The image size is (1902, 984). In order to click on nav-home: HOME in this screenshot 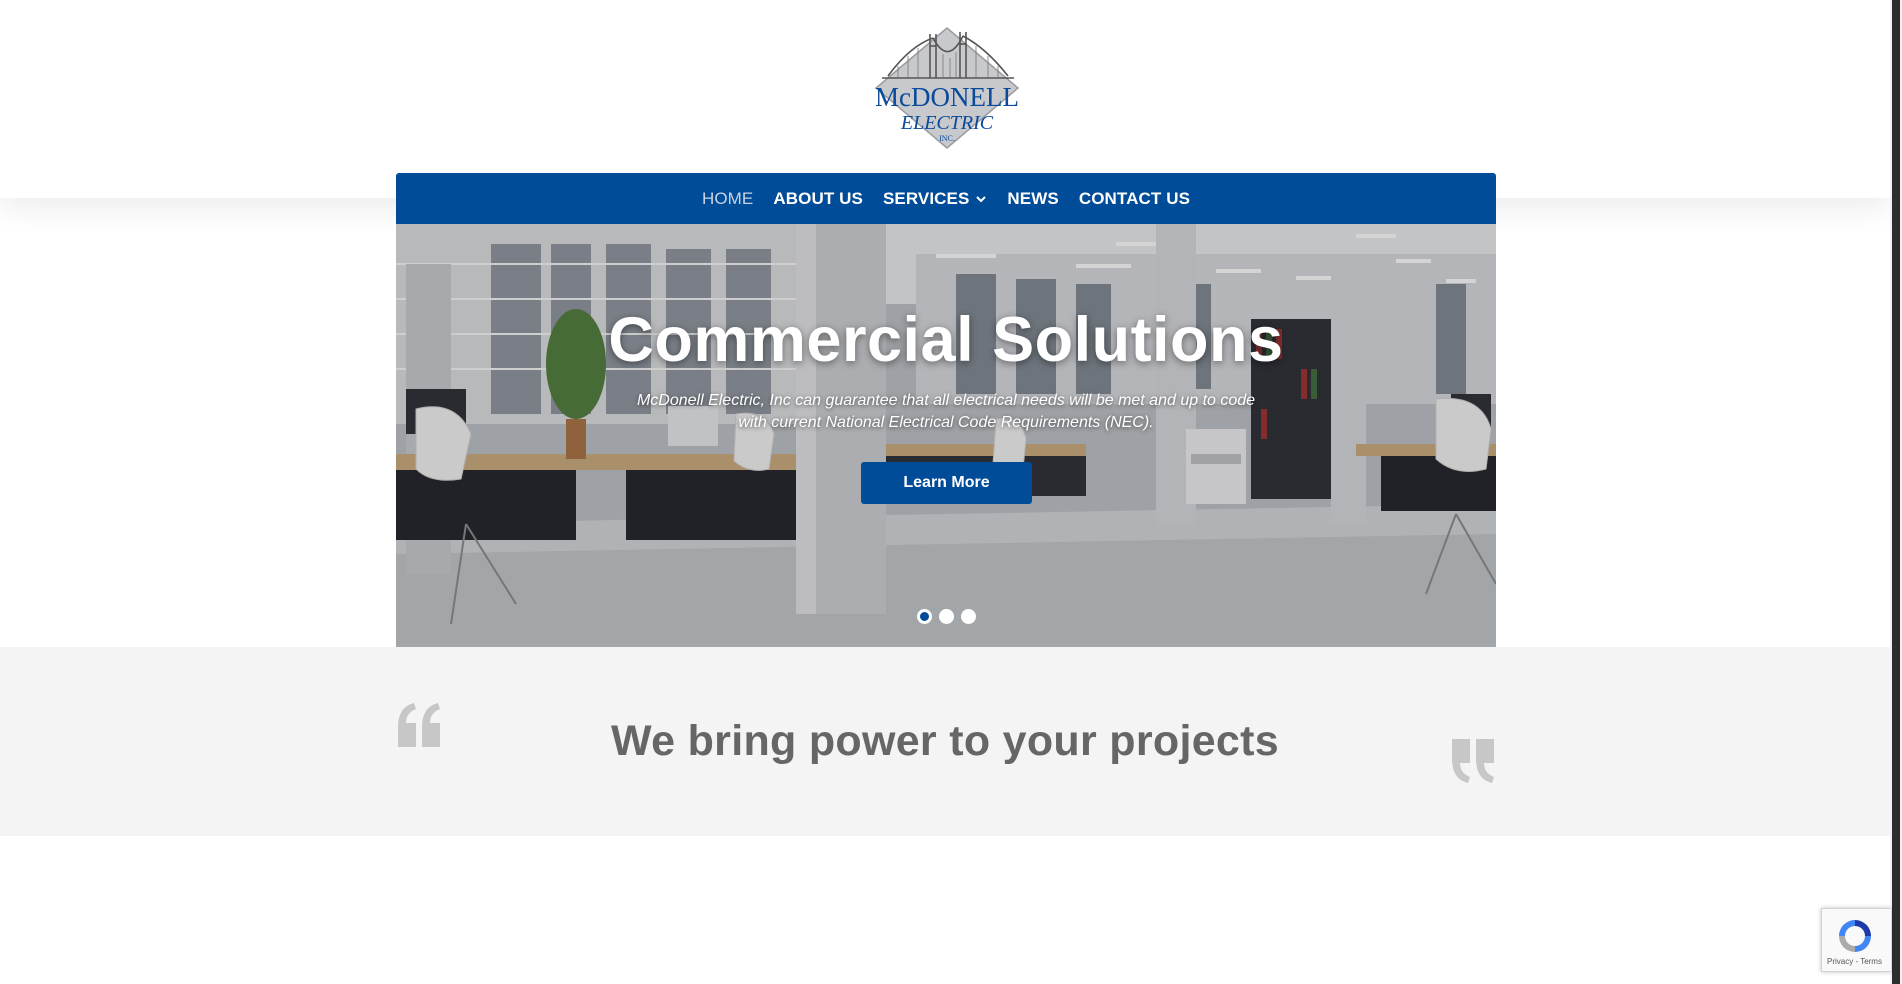, I will do `click(727, 199)`.